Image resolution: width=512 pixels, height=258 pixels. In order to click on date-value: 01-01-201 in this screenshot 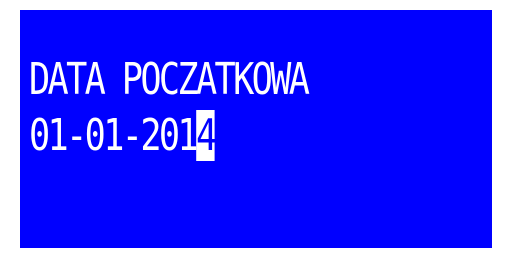, I will do `click(114, 135)`.